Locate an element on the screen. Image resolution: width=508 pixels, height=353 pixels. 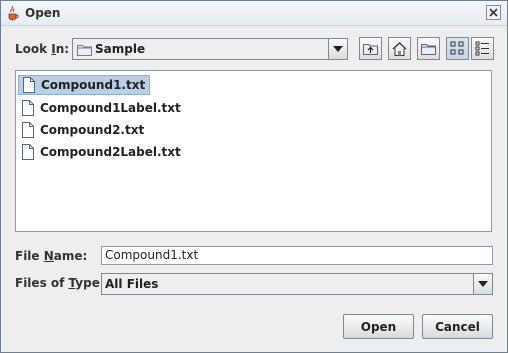
close-button is located at coordinates (493, 12).